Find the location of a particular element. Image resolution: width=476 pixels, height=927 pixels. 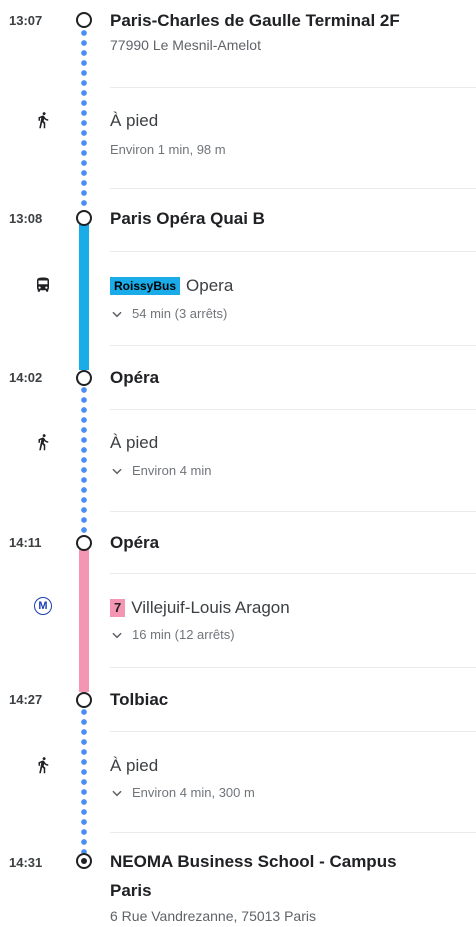

metro-symbol: M is located at coordinates (43, 606).